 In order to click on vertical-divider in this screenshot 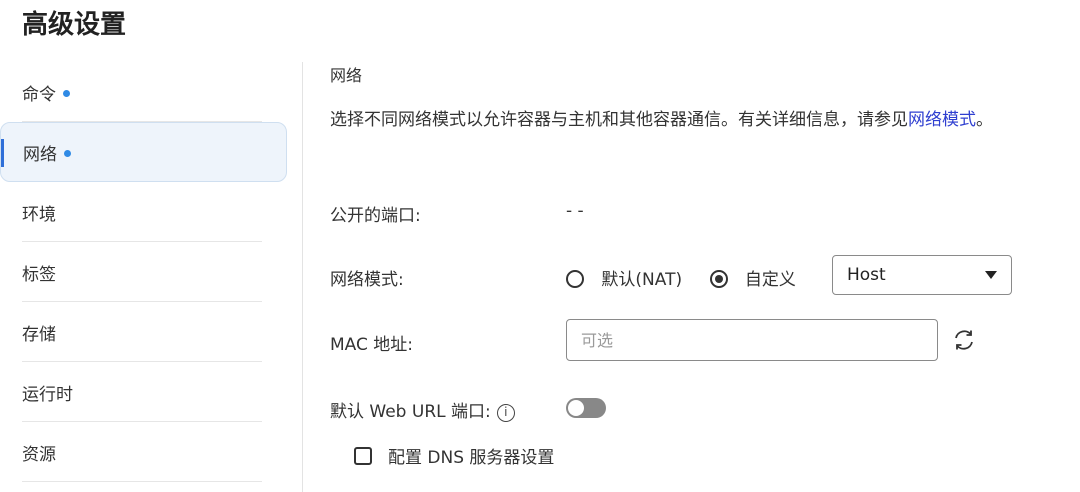, I will do `click(302, 277)`.